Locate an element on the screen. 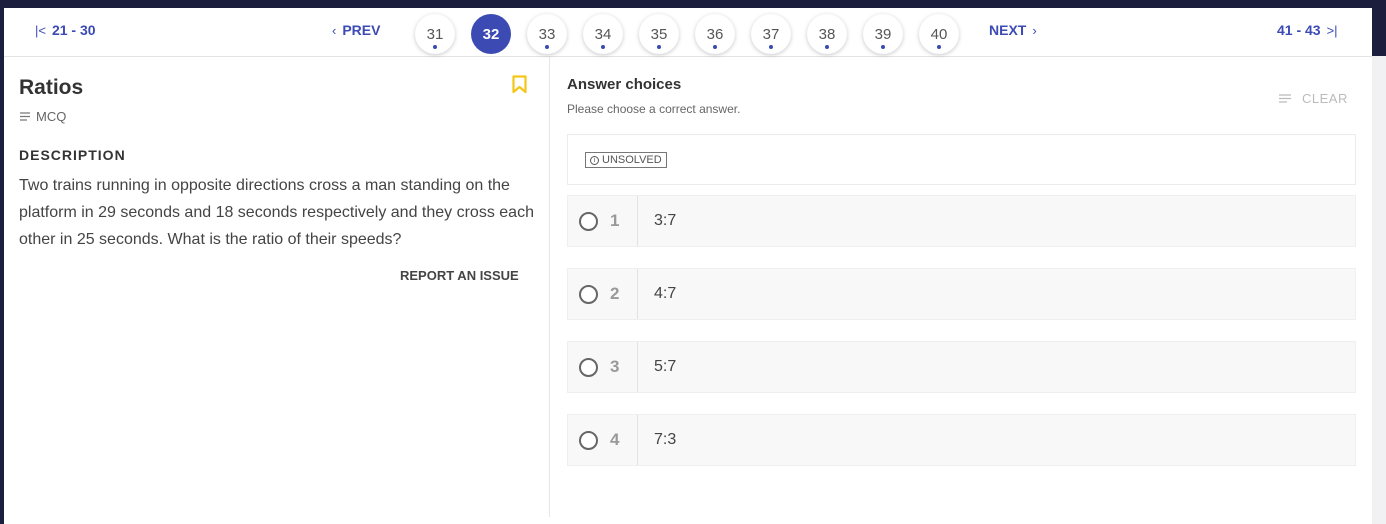  first-range-link: |< 21 - 30 is located at coordinates (65, 30).